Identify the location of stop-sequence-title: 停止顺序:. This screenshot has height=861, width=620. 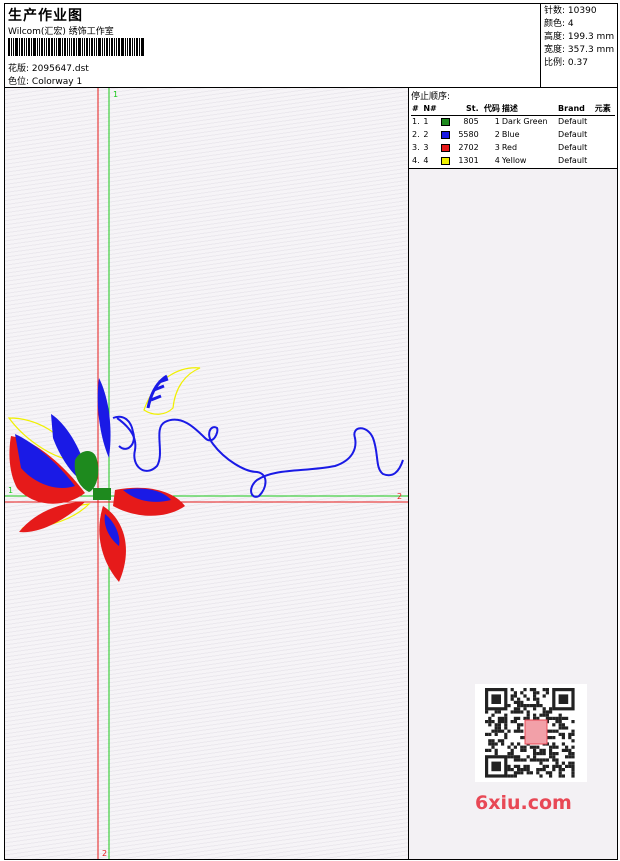
(431, 97).